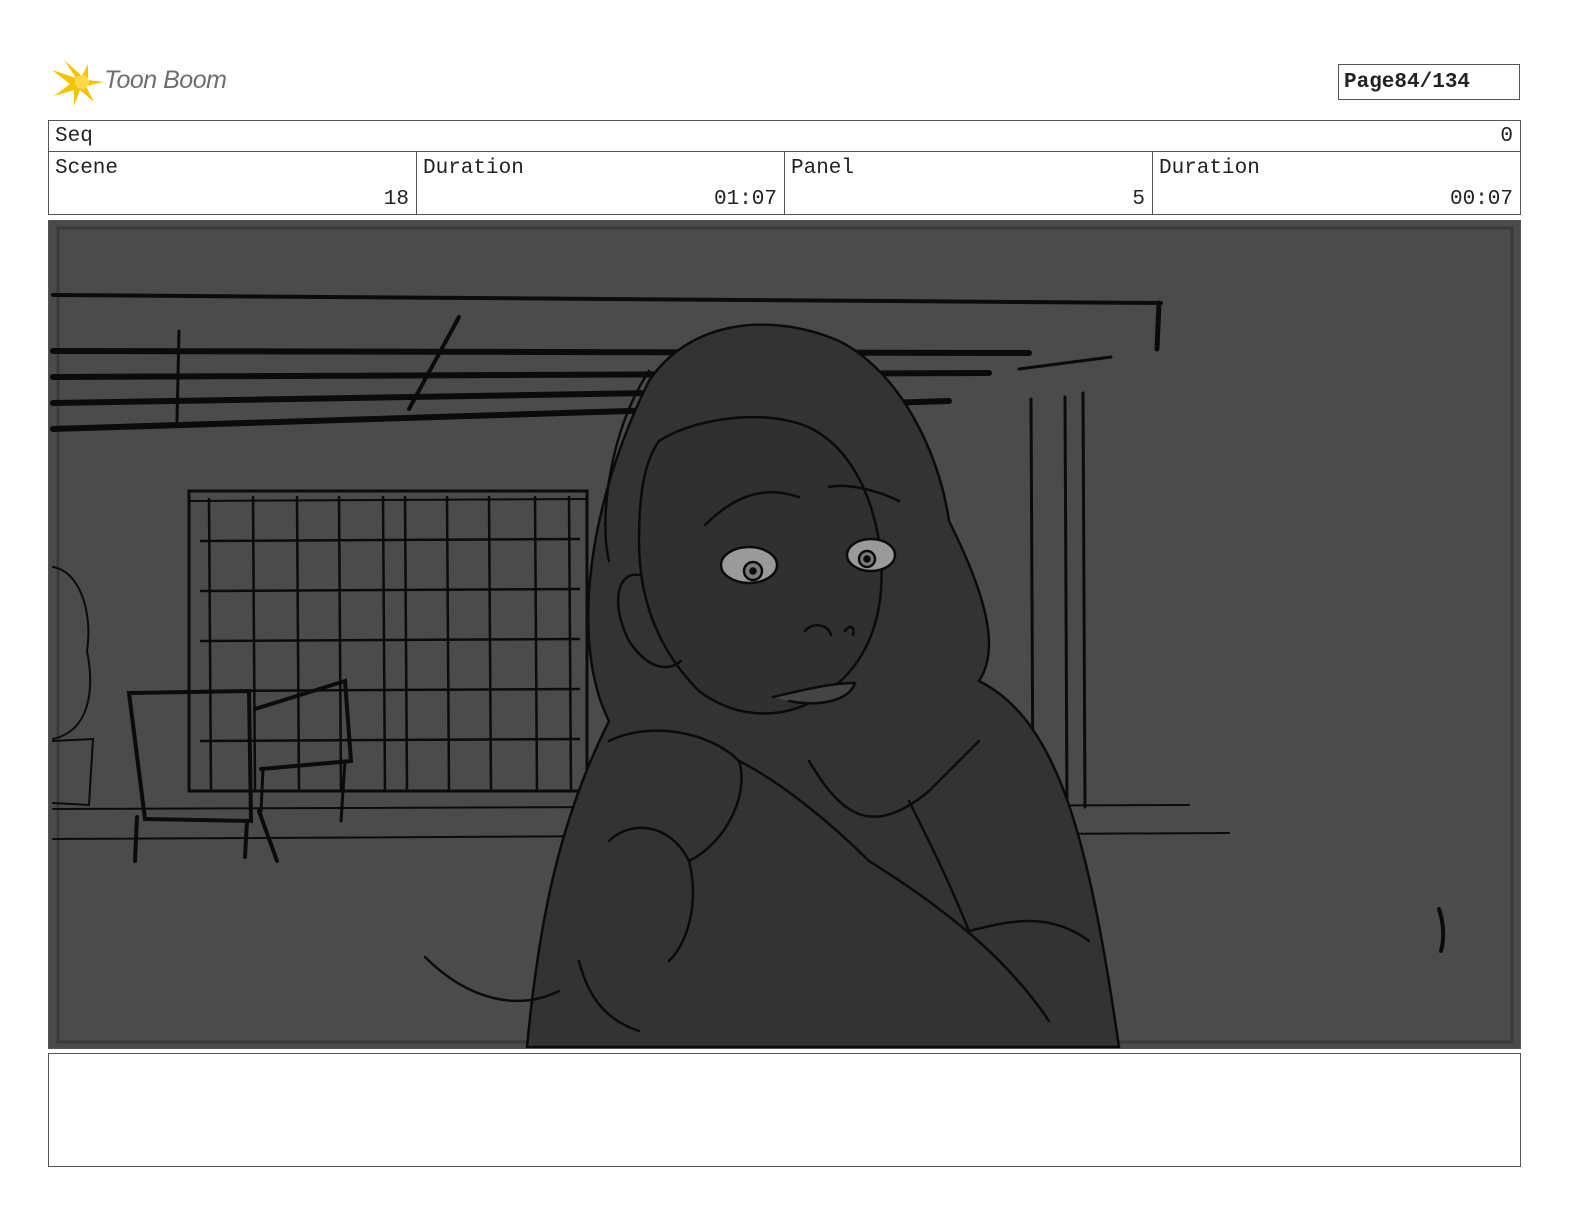 The image size is (1582, 1225). Describe the element at coordinates (969, 183) in the screenshot. I see `panel-cell: Panel 5` at that location.